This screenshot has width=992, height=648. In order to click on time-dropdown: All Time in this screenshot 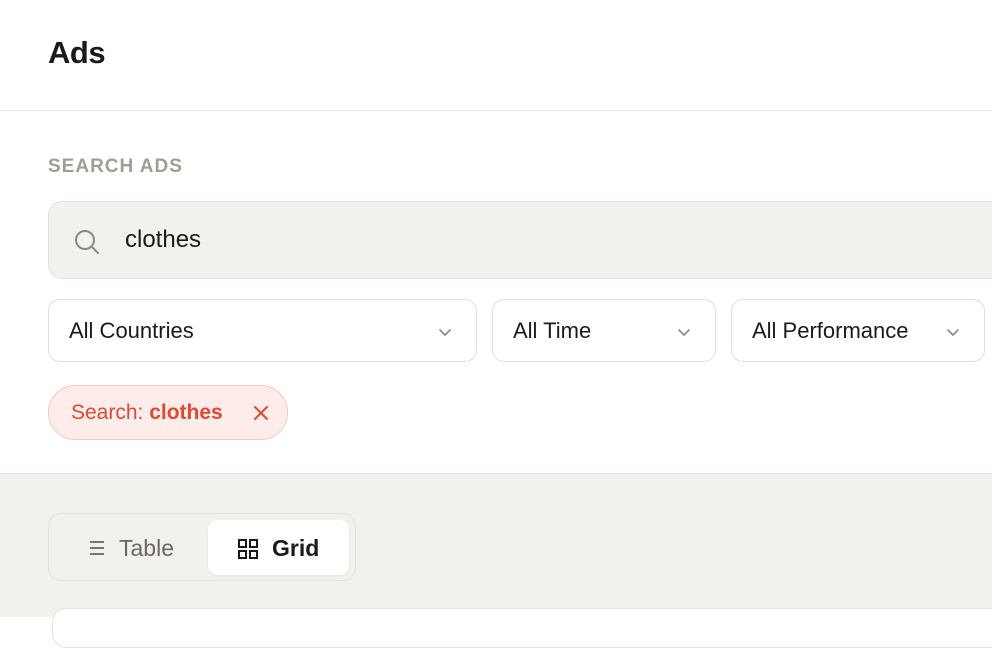, I will do `click(604, 330)`.